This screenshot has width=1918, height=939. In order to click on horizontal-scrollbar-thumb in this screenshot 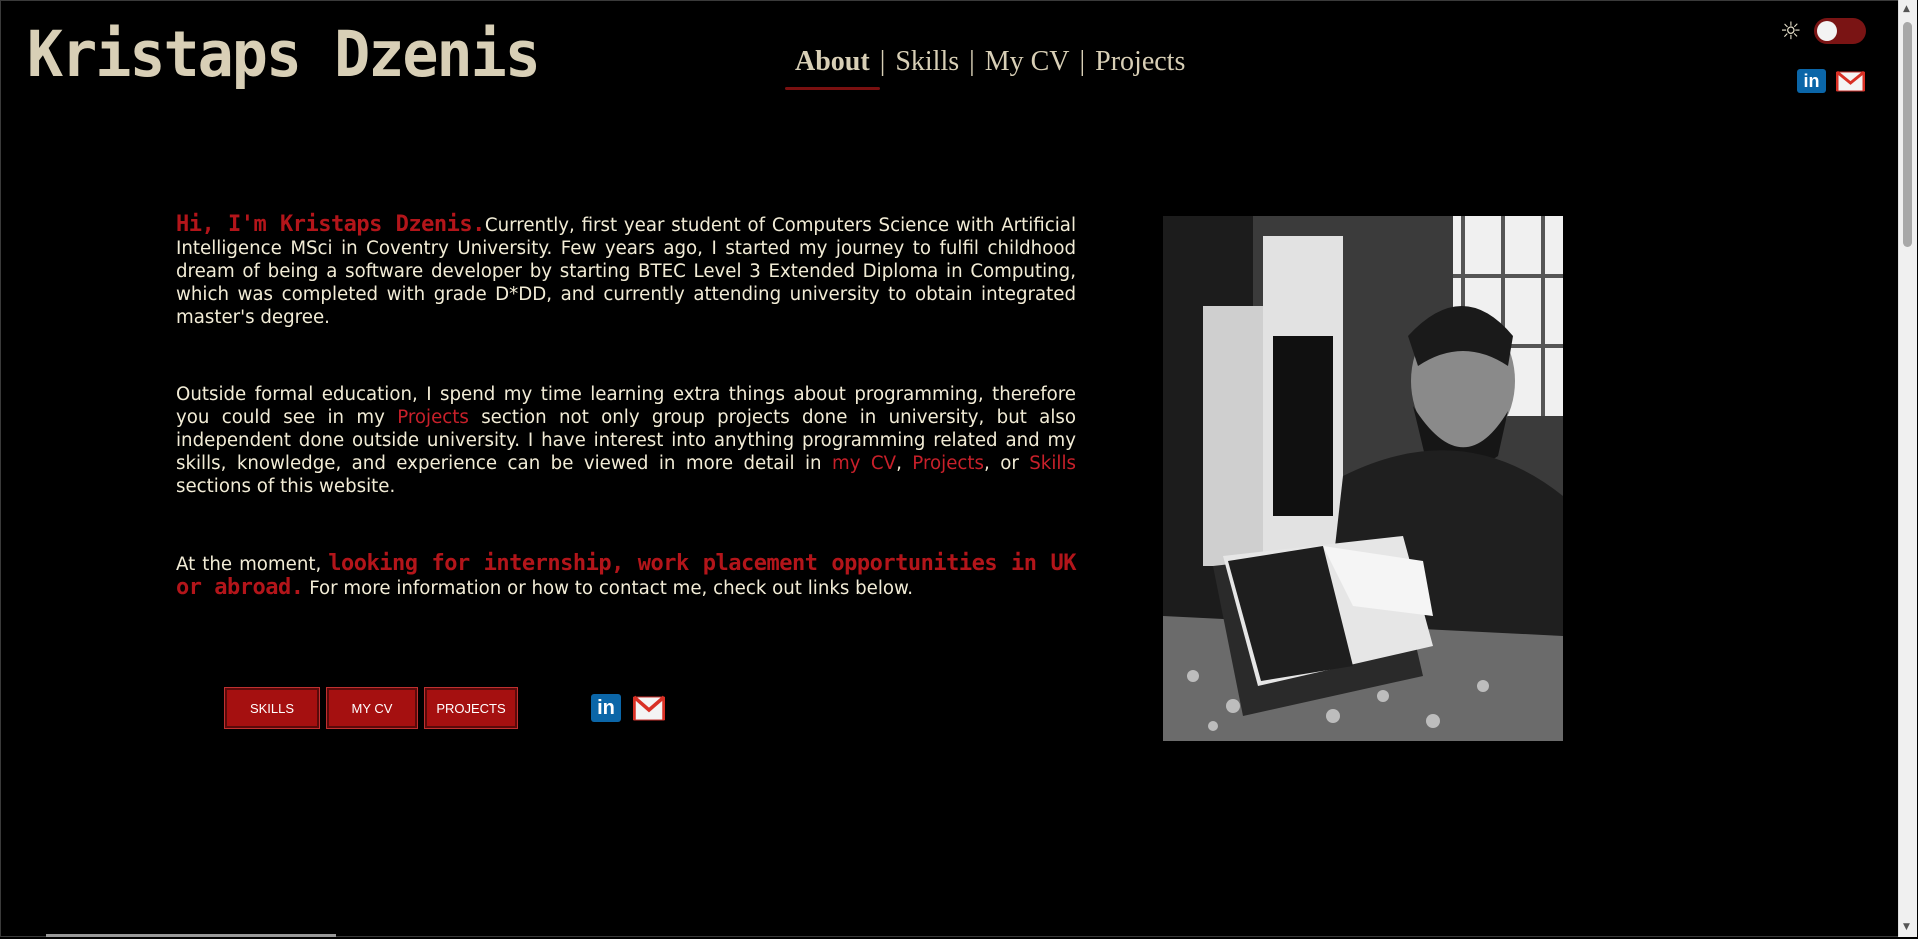, I will do `click(191, 935)`.